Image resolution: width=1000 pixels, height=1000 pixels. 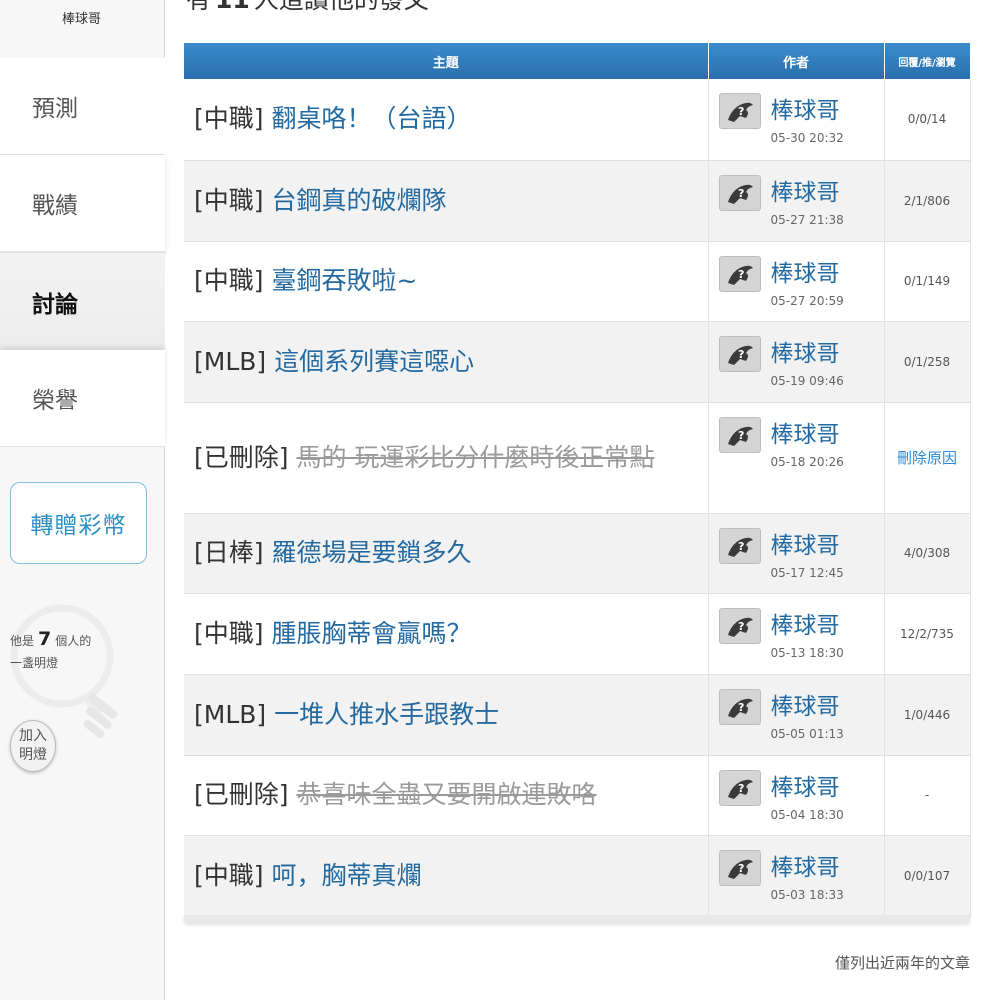 What do you see at coordinates (34, 663) in the screenshot?
I see `lamp-line2: 一盞明燈` at bounding box center [34, 663].